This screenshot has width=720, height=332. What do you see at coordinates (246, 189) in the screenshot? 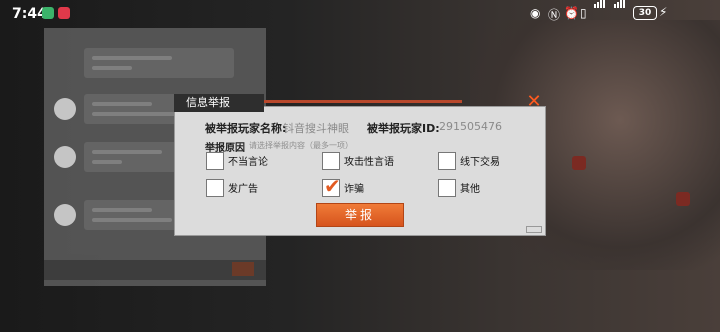
I see `option-advertising: 发广告` at bounding box center [246, 189].